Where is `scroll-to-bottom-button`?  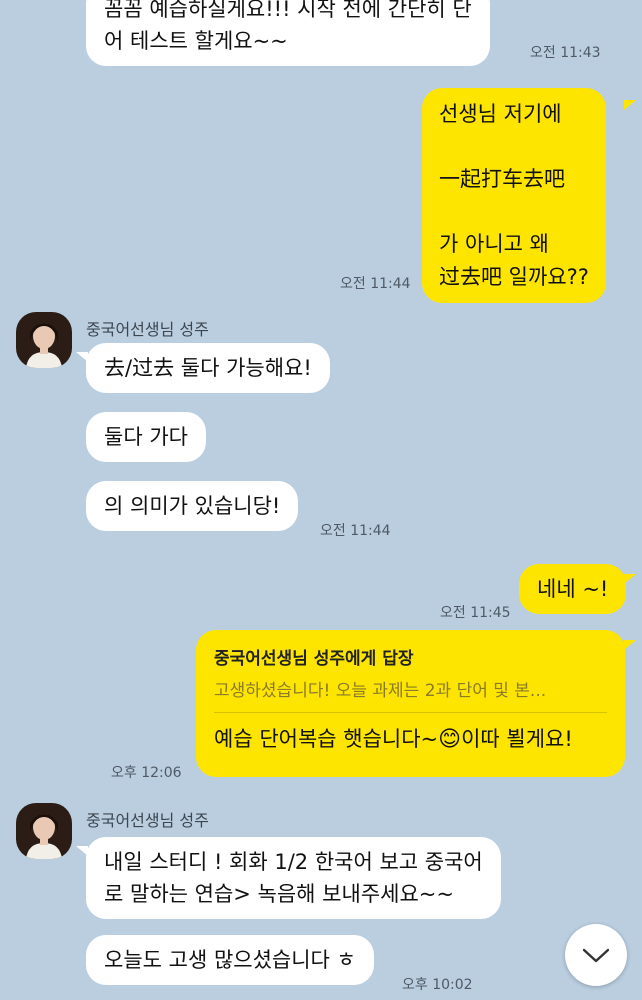 scroll-to-bottom-button is located at coordinates (596, 955).